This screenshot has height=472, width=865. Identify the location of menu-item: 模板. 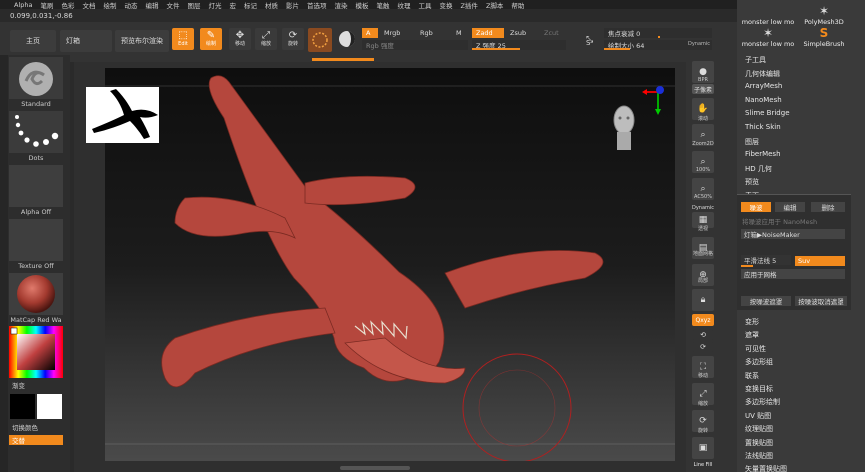
(361, 5).